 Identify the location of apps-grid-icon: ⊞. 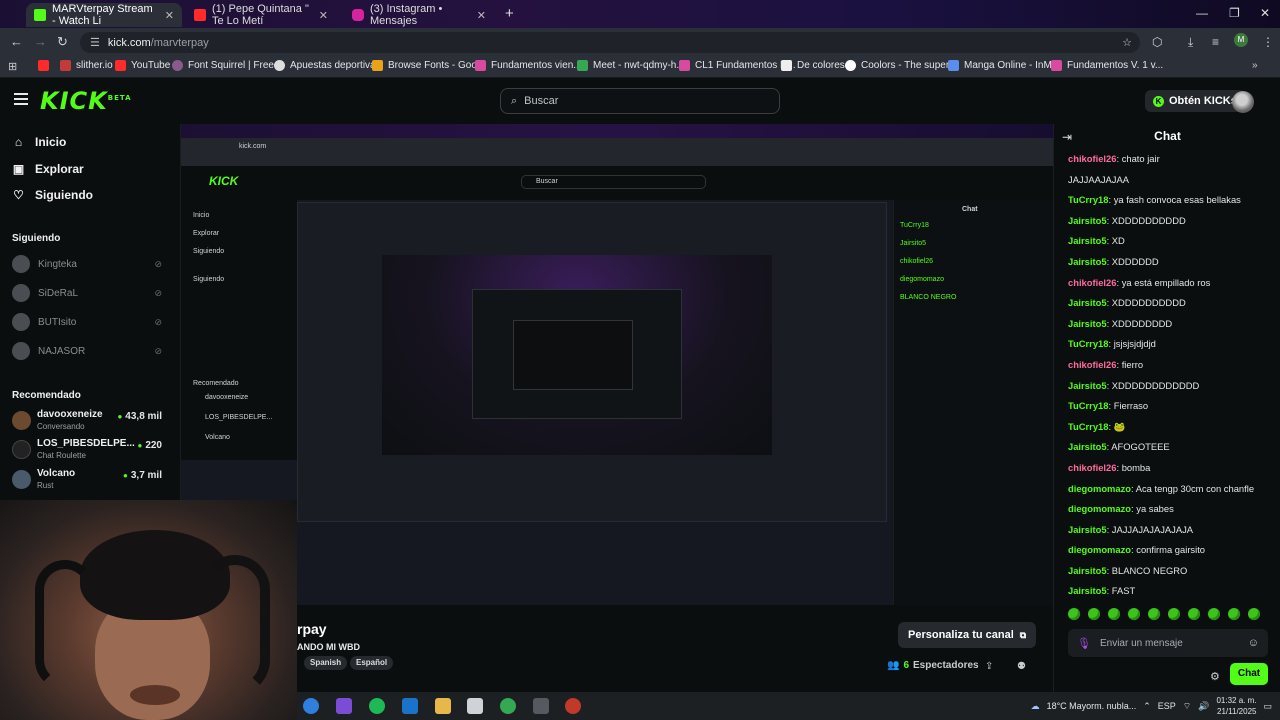
(12, 66).